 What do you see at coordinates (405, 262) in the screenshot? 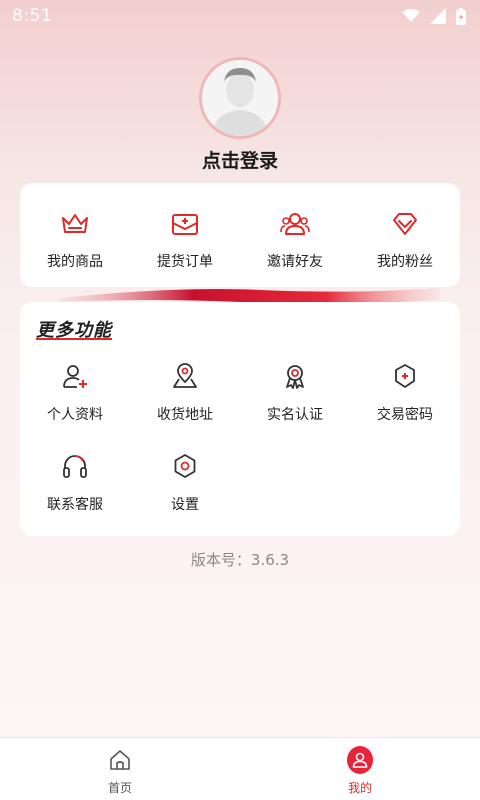
I see `quick-item-label: 我的粉丝` at bounding box center [405, 262].